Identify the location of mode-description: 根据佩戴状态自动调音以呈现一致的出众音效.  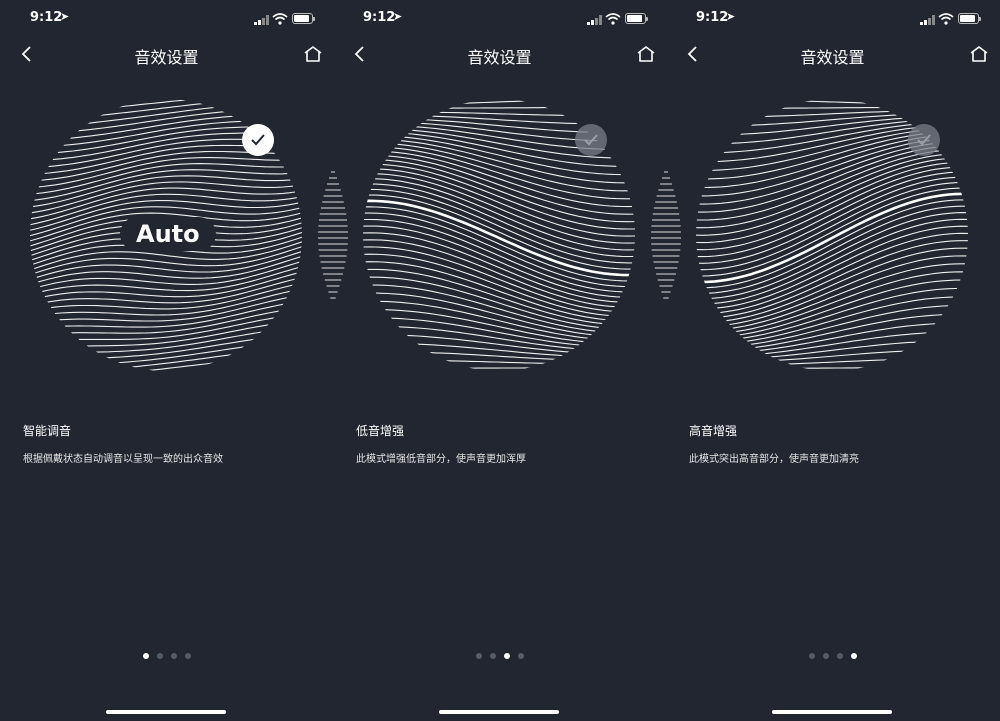
(123, 459).